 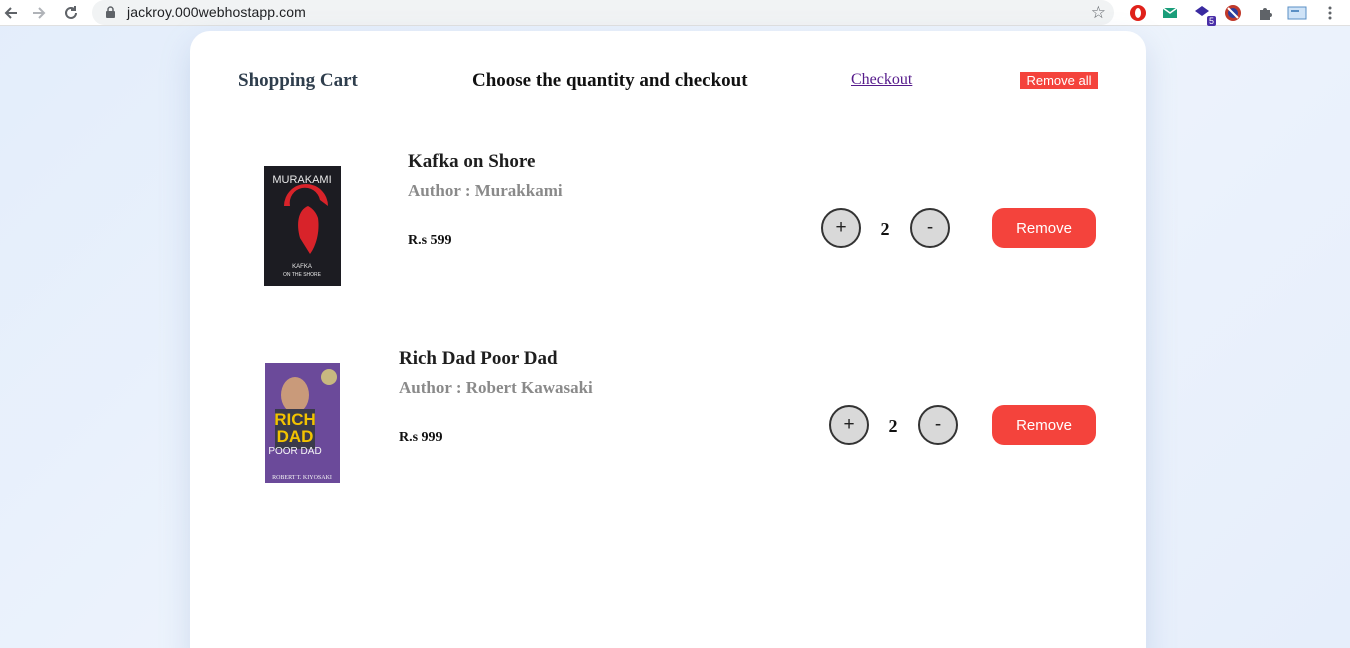 What do you see at coordinates (1265, 13) in the screenshot?
I see `puzzle-extensions-icon` at bounding box center [1265, 13].